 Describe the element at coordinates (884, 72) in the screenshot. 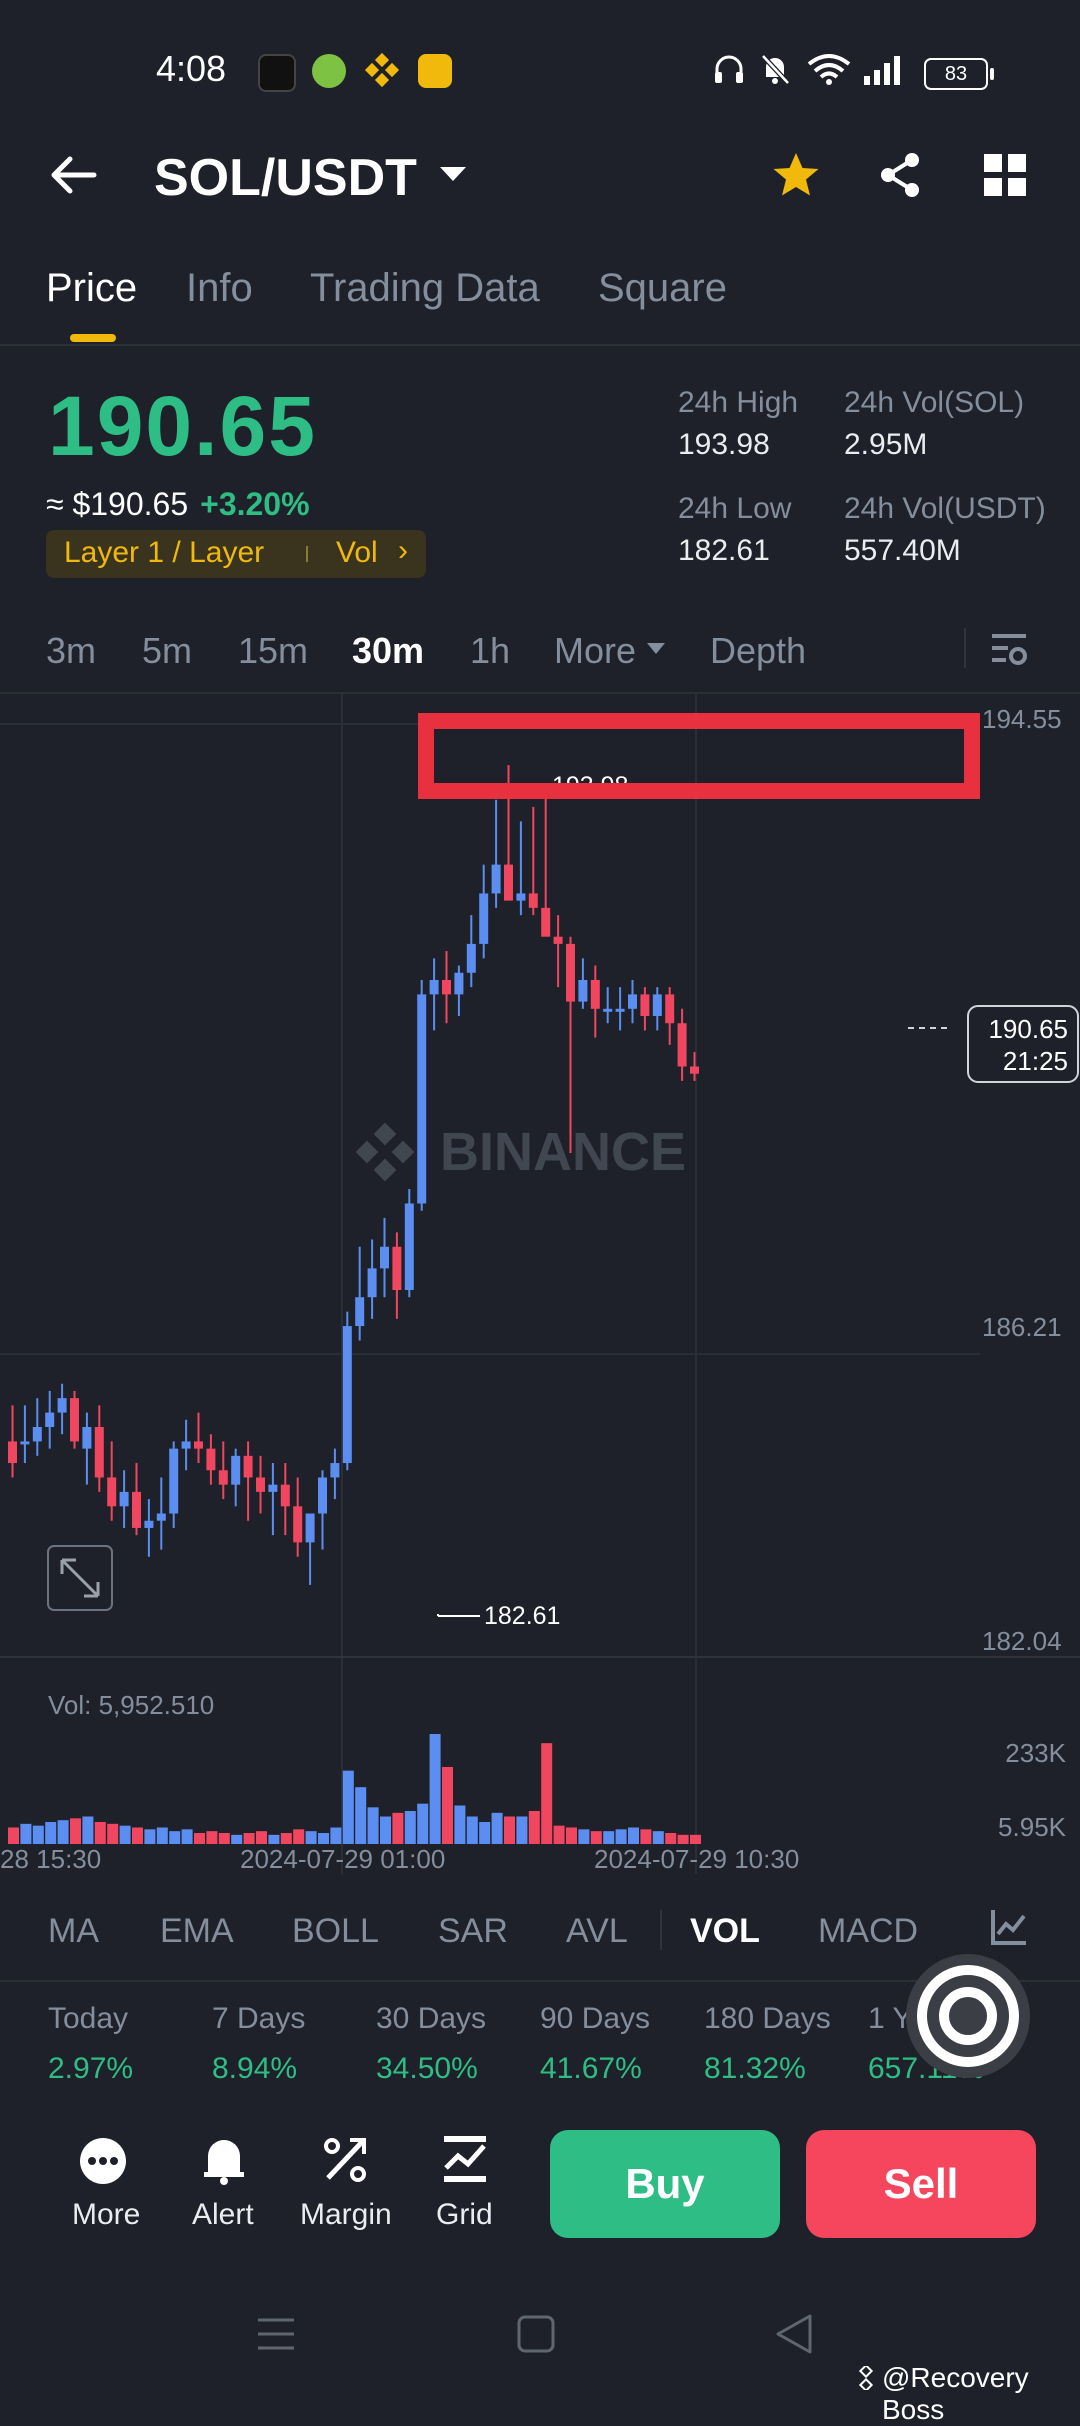

I see `signal-icon` at that location.